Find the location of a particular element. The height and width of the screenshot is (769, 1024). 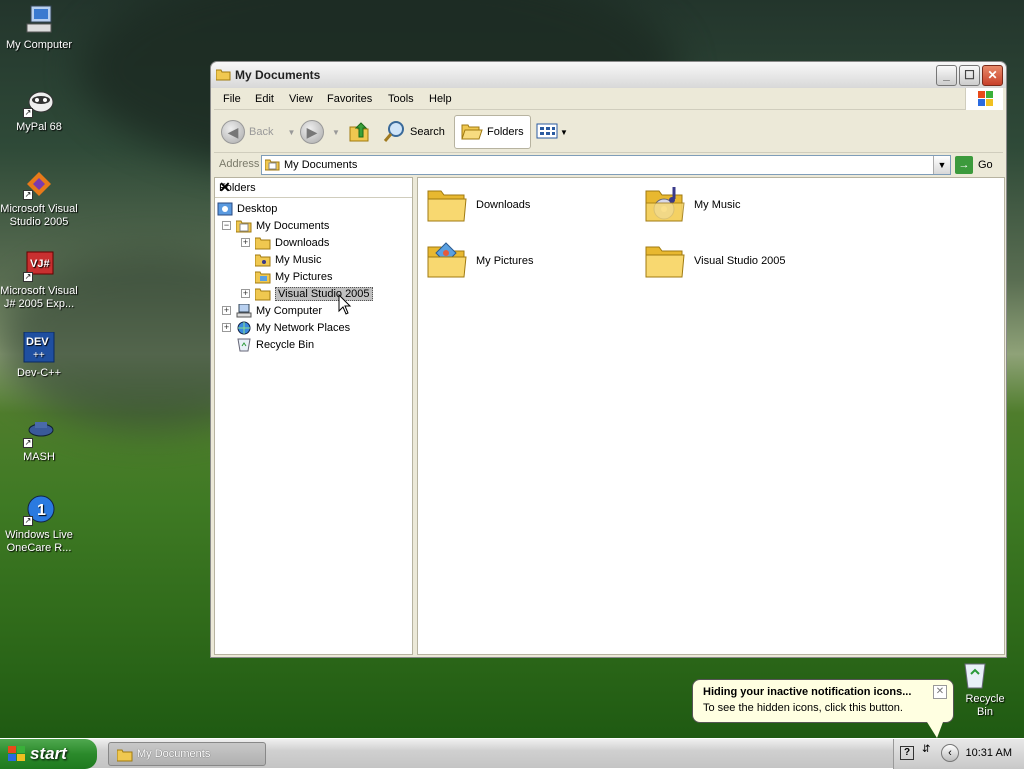

menu-view: View is located at coordinates (301, 99).